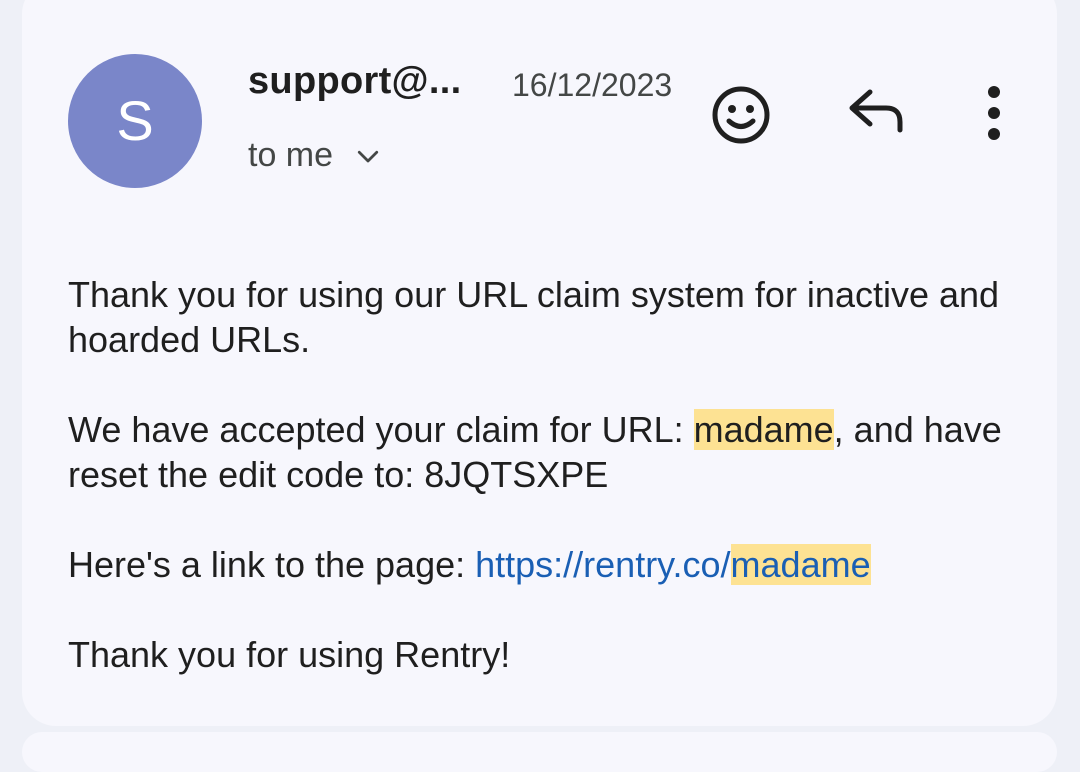  Describe the element at coordinates (272, 564) in the screenshot. I see `link-intro-text: Here's a link to the page:` at that location.